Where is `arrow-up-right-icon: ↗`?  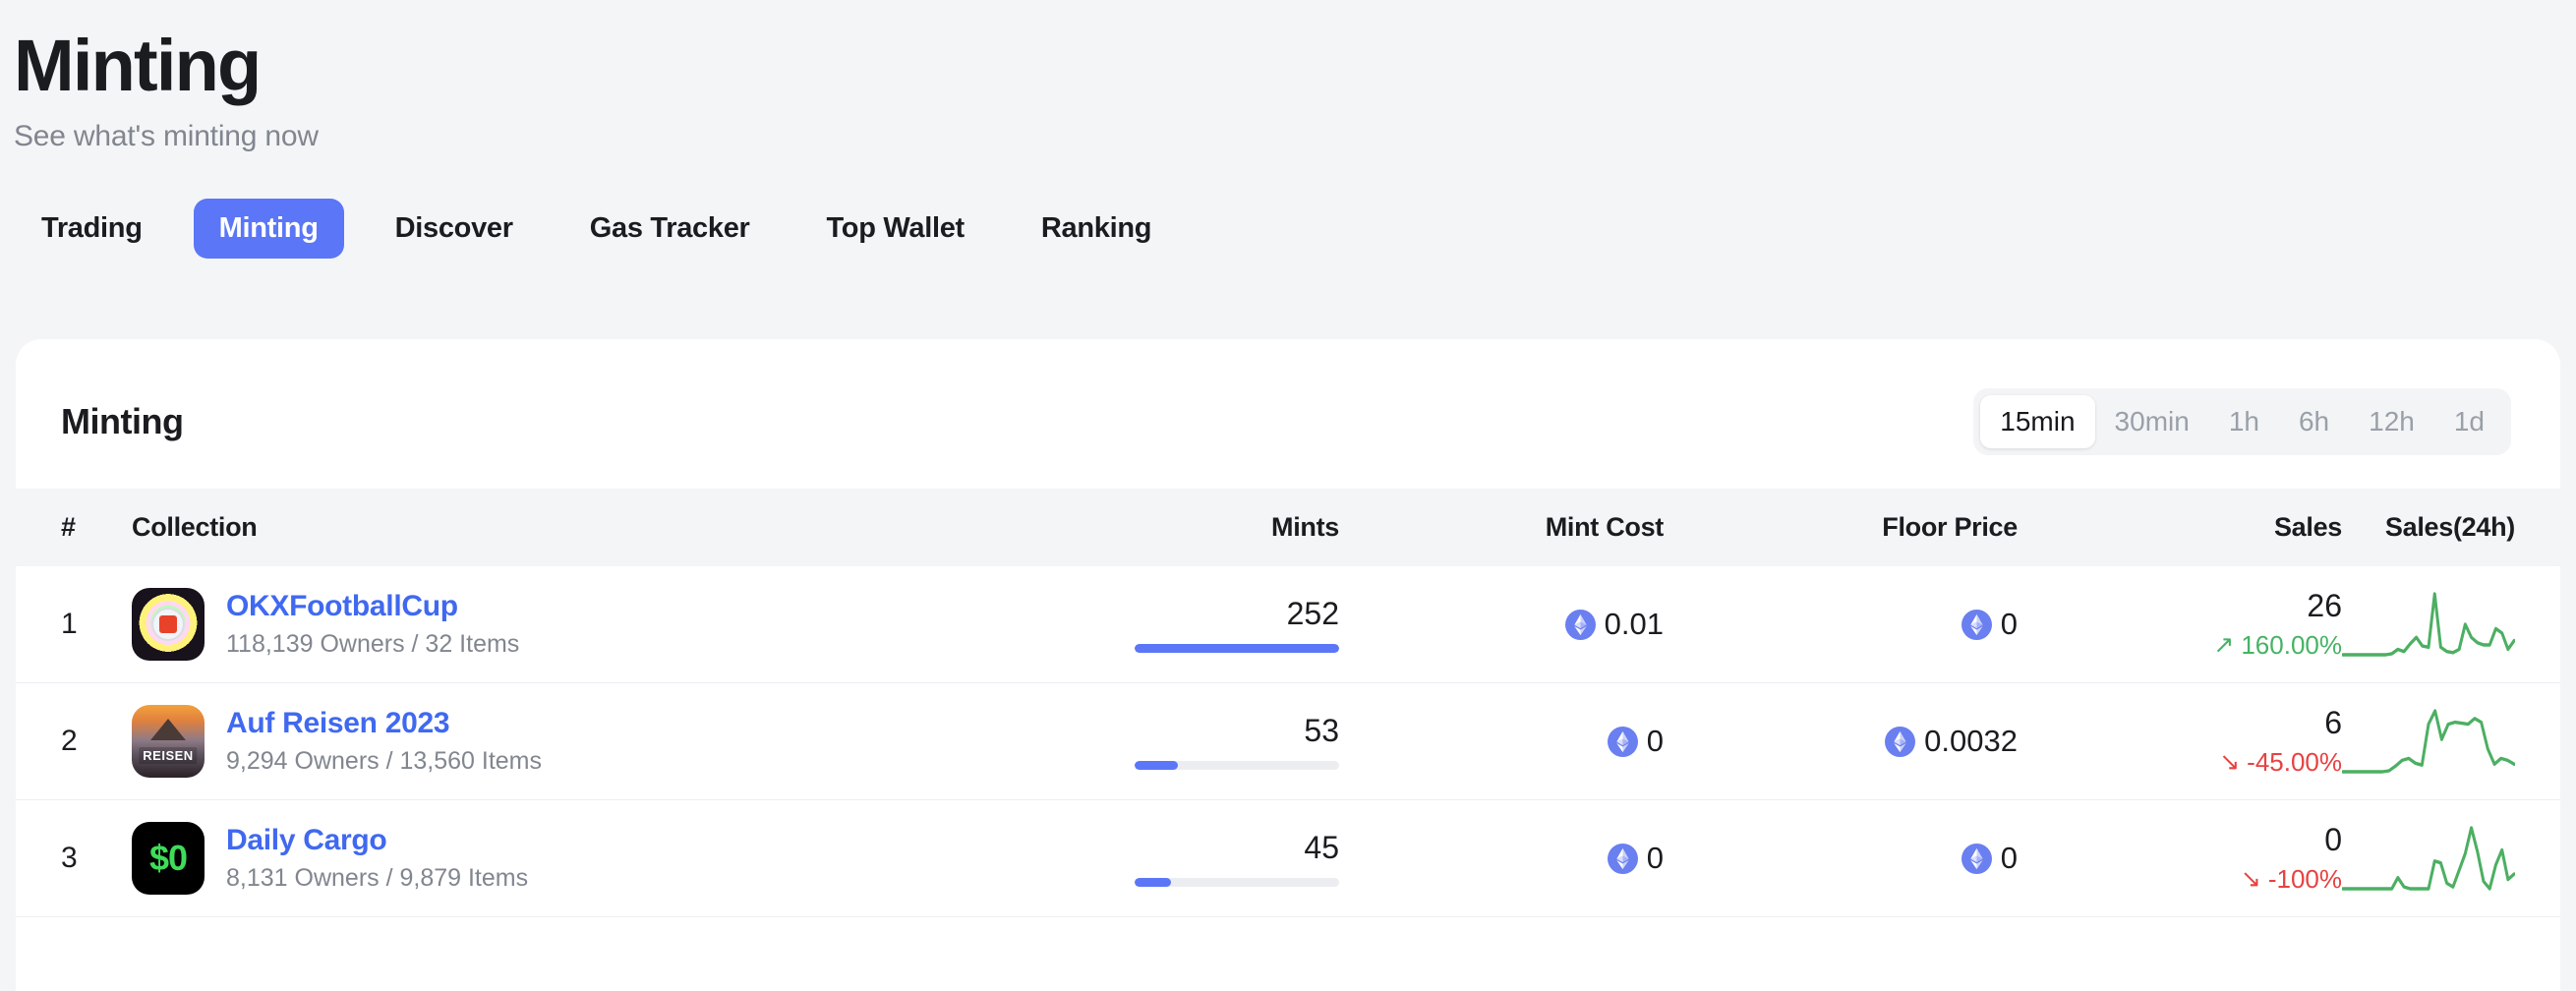
arrow-up-right-icon: ↗ is located at coordinates (2224, 645).